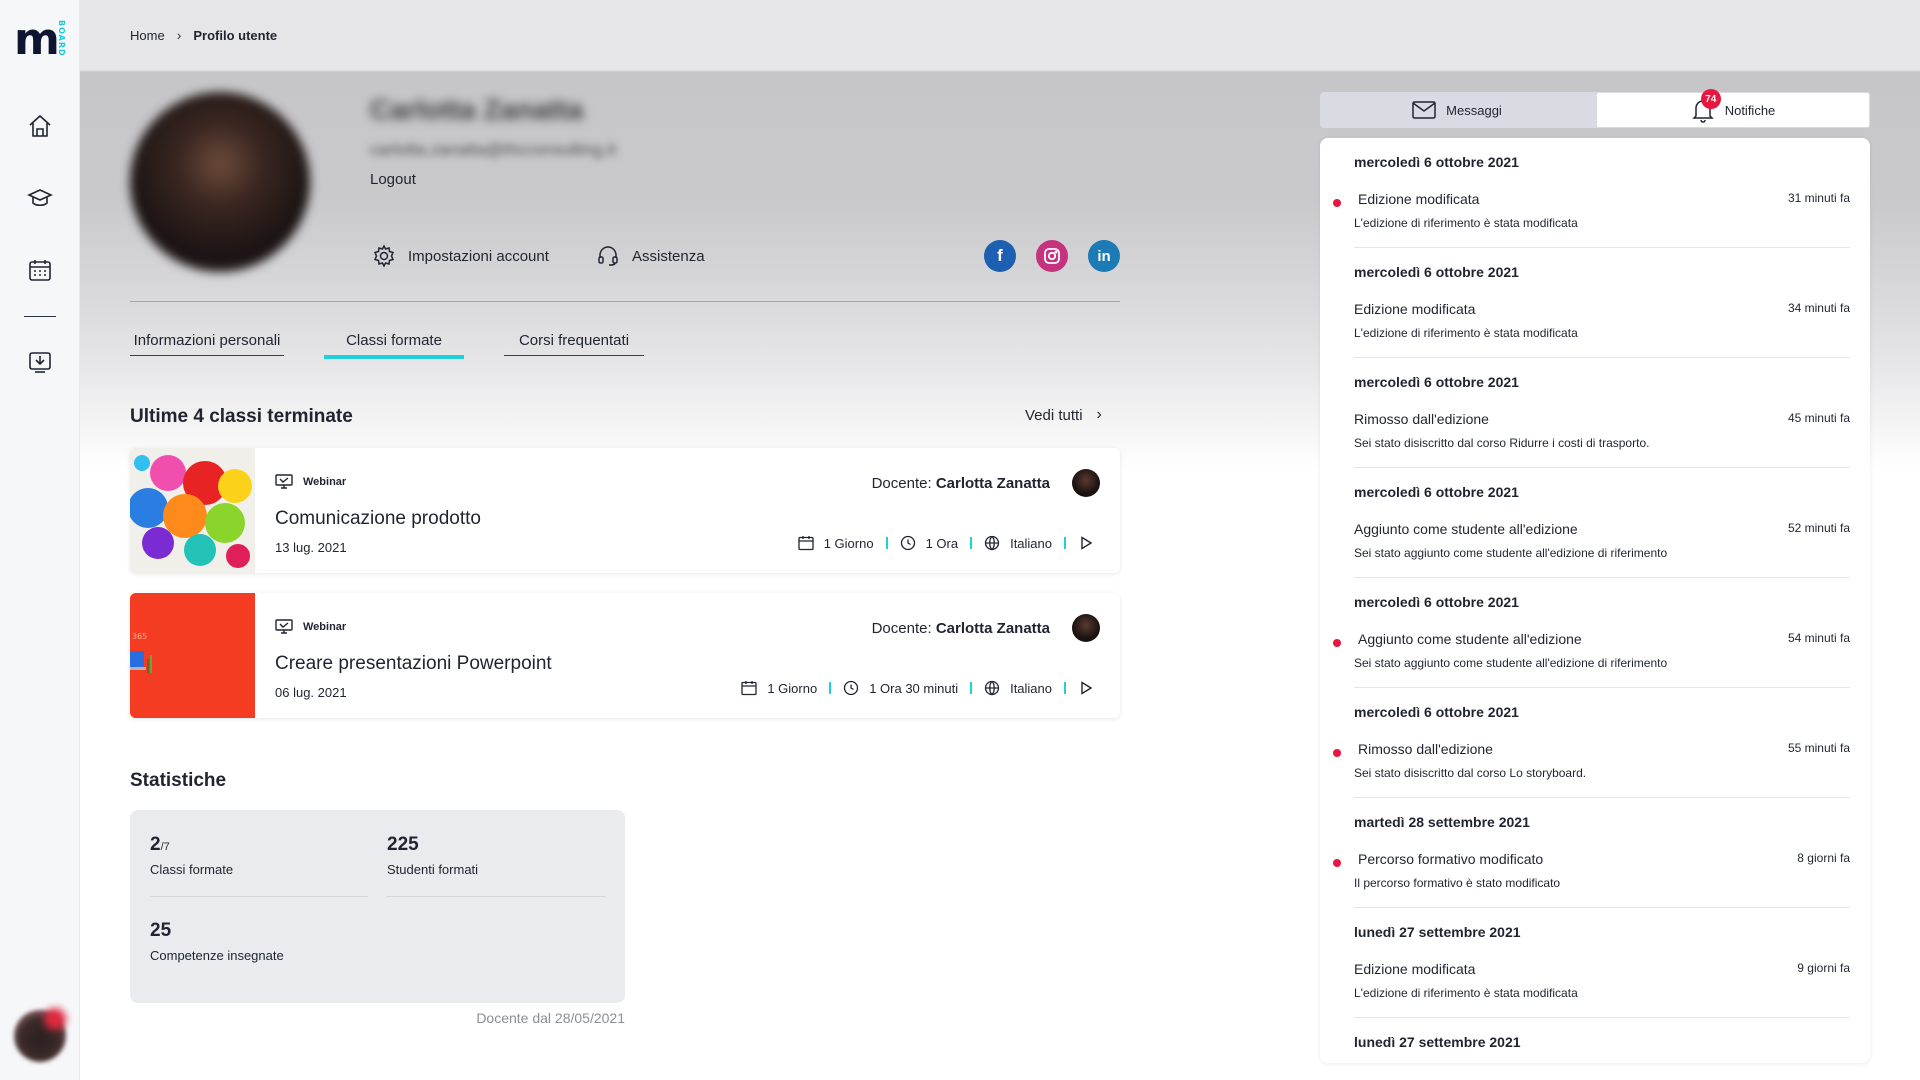 This screenshot has width=1920, height=1080. What do you see at coordinates (1818, 308) in the screenshot?
I see `notification-time: 34 minuti fa` at bounding box center [1818, 308].